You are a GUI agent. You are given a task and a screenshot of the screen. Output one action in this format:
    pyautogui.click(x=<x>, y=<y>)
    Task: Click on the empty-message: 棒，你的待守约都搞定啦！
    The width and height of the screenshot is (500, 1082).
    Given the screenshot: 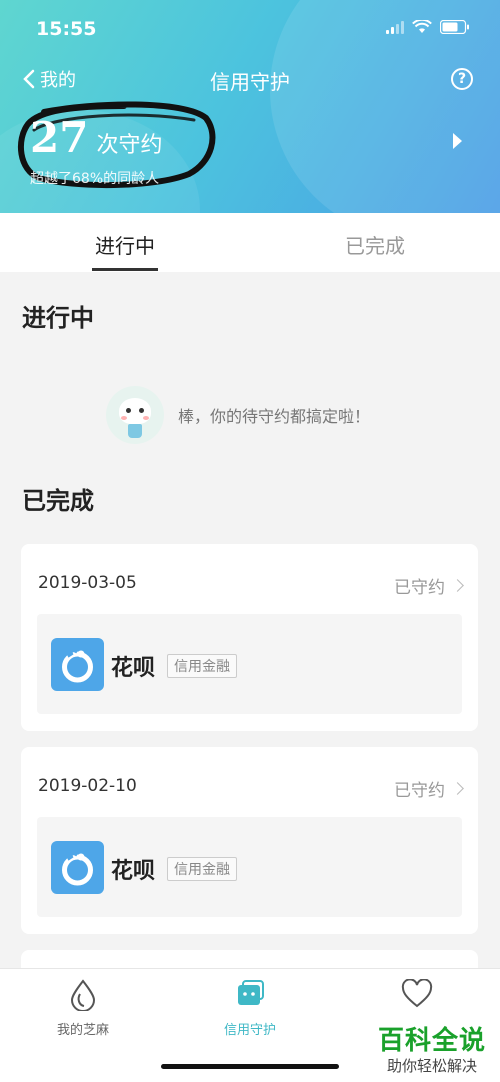 What is the action you would take?
    pyautogui.click(x=274, y=416)
    